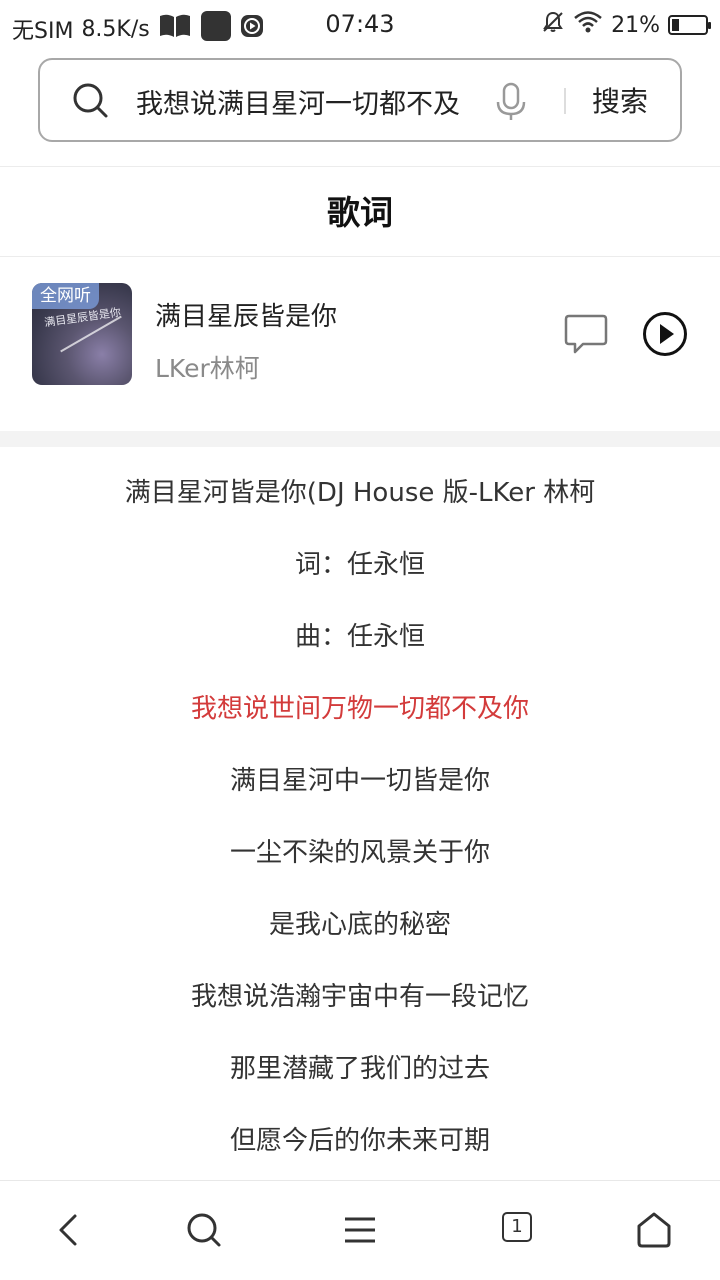 Image resolution: width=720 pixels, height=1280 pixels. I want to click on section-gap, so click(360, 439).